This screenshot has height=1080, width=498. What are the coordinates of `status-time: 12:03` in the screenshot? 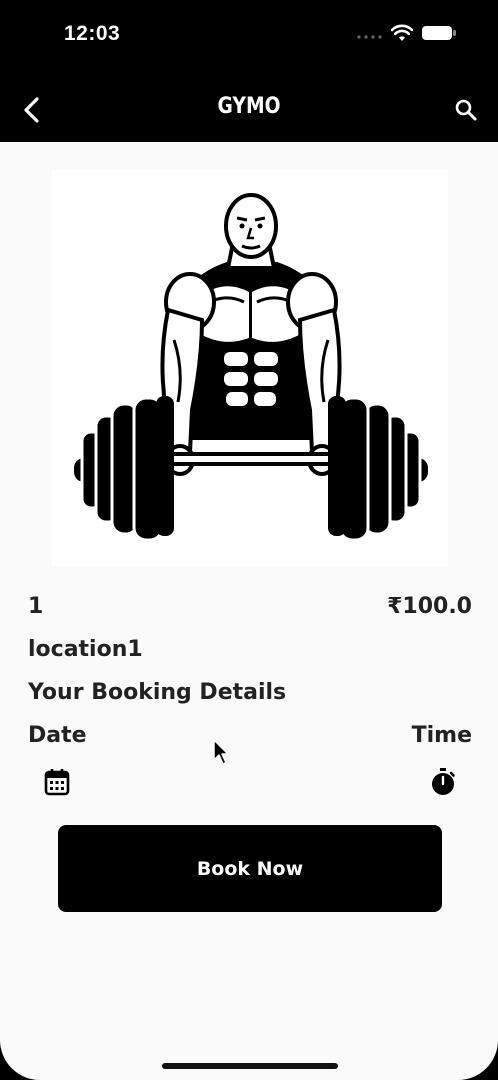 It's located at (92, 33).